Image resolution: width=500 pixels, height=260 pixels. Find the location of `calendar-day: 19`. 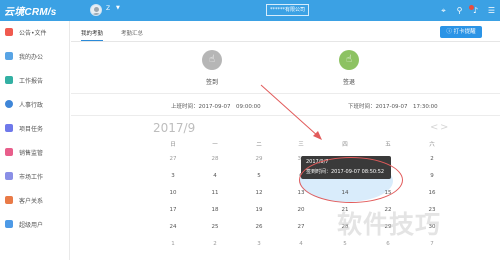

calendar-day: 19 is located at coordinates (259, 210).